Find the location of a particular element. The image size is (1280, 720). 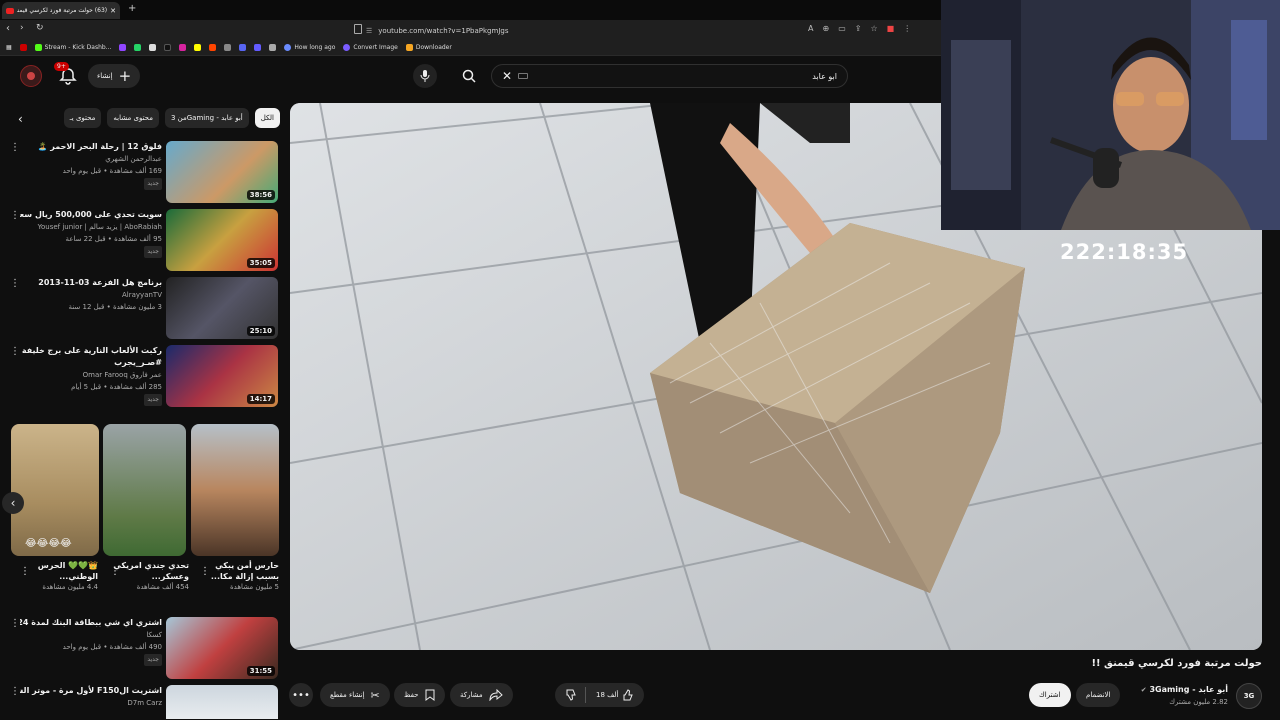

more-horizontal-icon: ••• is located at coordinates (301, 695).